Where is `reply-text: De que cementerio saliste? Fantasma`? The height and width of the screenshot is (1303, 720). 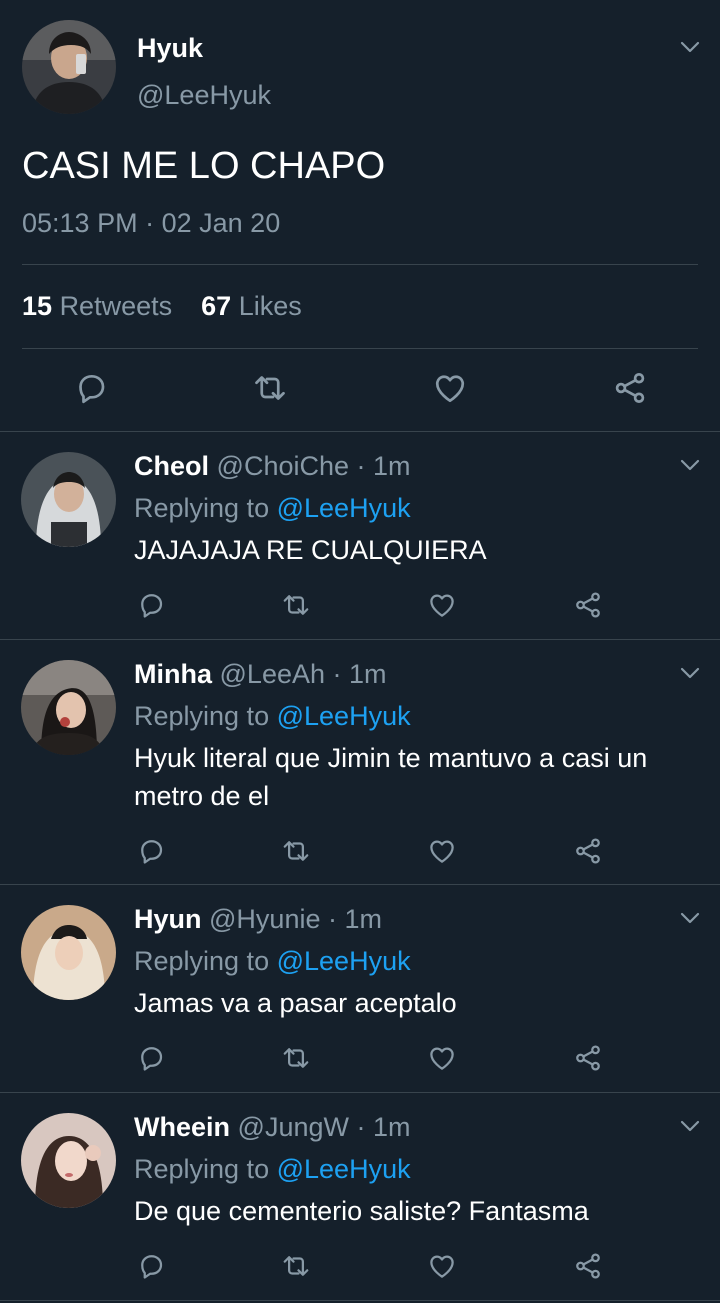
reply-text: De que cementerio saliste? Fantasma is located at coordinates (361, 1211).